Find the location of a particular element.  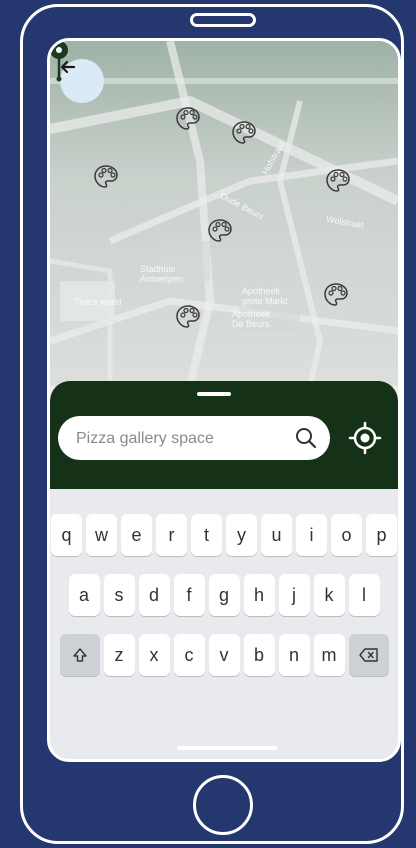

key-p: p is located at coordinates (381, 535).